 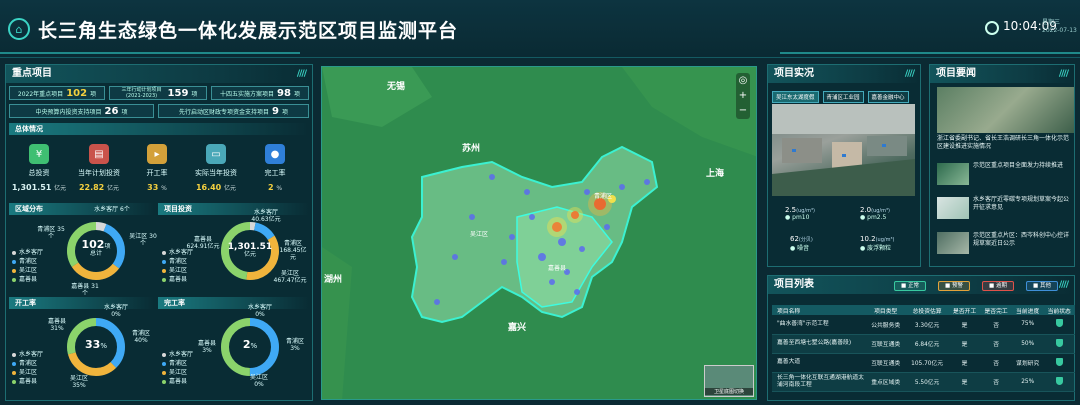 I want to click on kpi-fiscal: 先行启动区财政专项资金支持项目 9 项, so click(x=233, y=111).